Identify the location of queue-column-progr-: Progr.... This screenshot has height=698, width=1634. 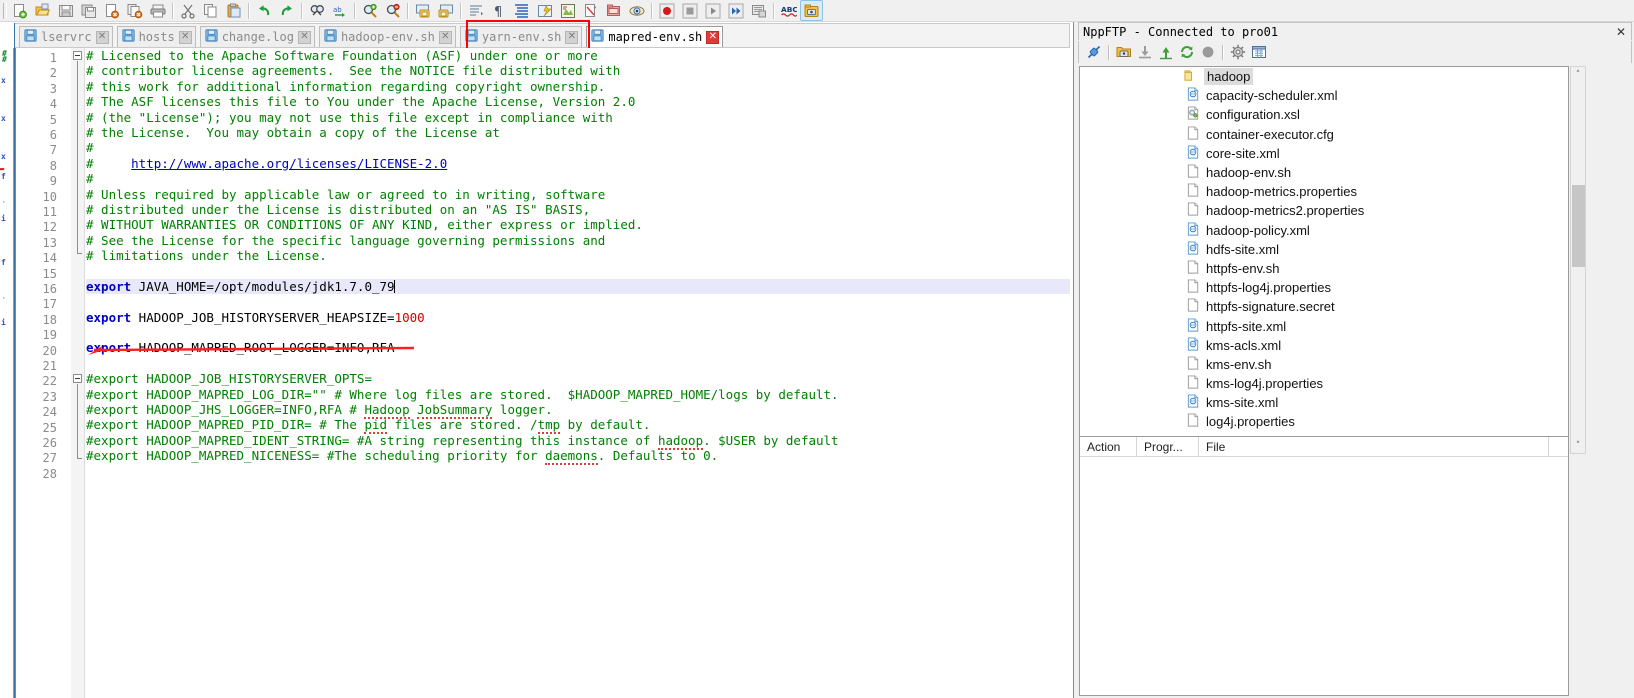
(1168, 446).